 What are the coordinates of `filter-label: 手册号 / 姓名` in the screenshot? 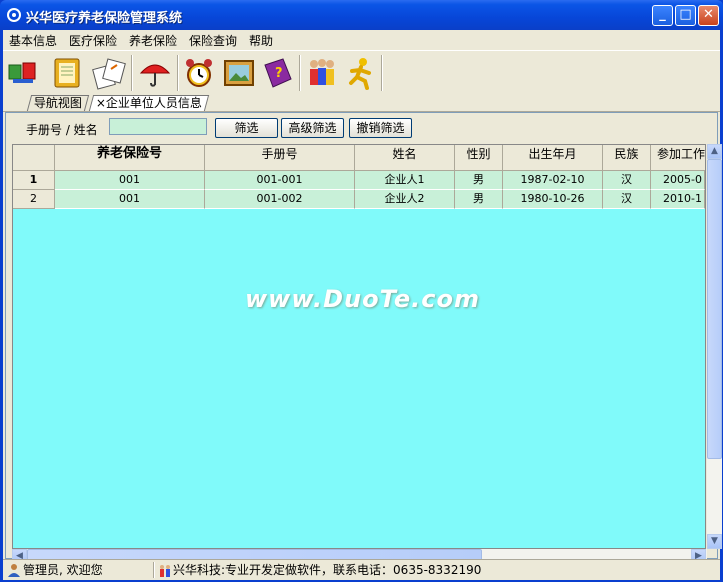 It's located at (62, 130).